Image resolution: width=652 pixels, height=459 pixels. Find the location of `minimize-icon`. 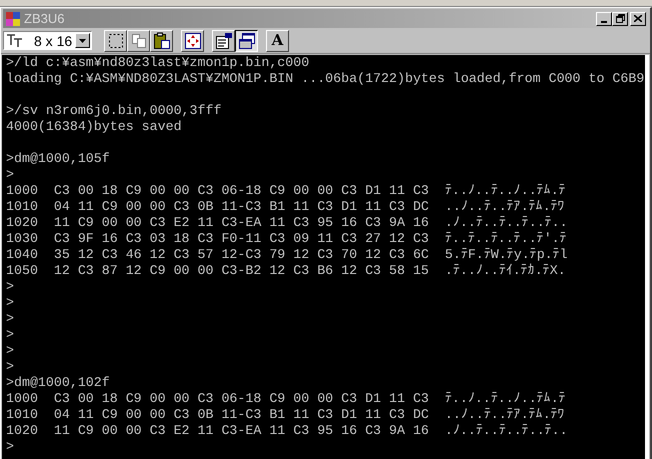

minimize-icon is located at coordinates (604, 21).